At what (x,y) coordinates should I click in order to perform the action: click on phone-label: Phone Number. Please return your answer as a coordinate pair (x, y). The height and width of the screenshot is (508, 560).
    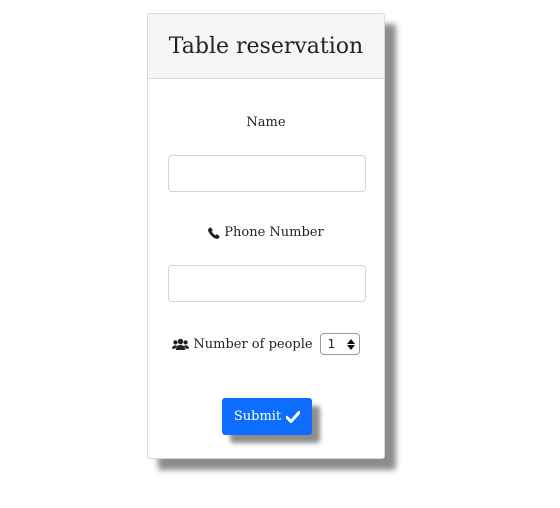
    Looking at the image, I should click on (274, 232).